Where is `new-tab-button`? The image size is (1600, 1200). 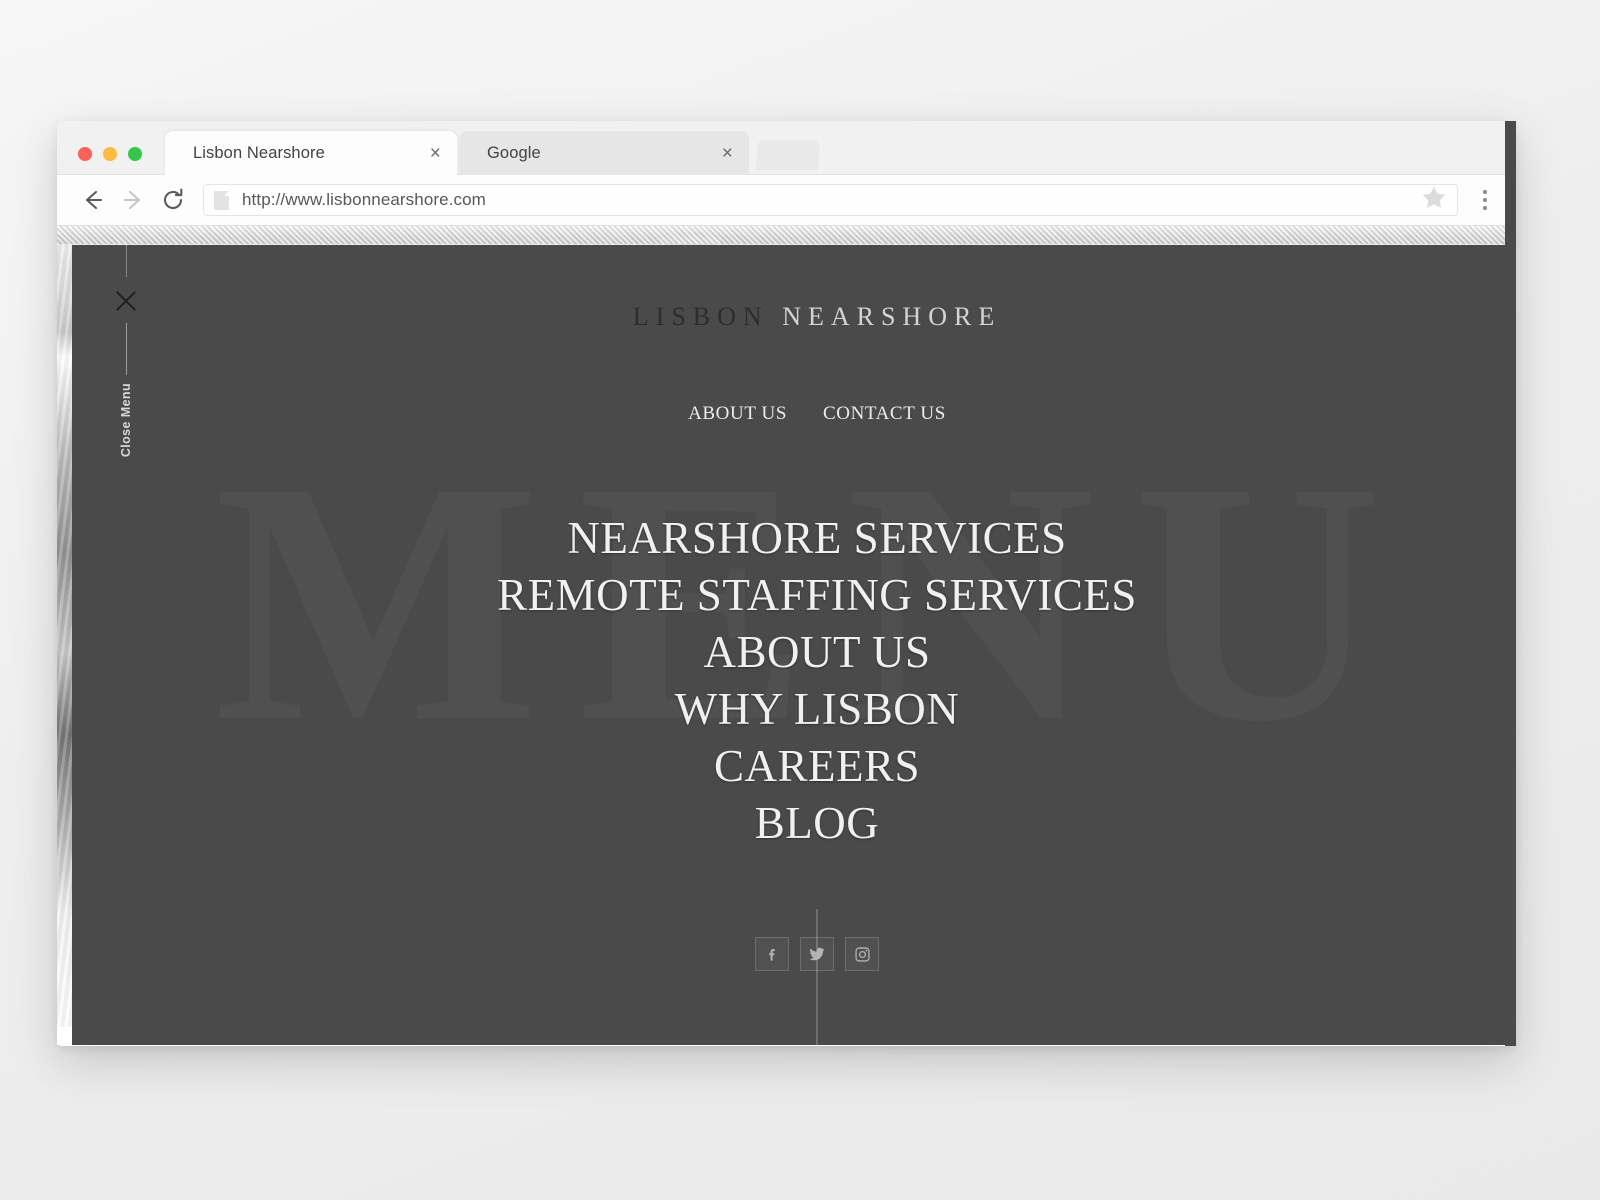
new-tab-button is located at coordinates (788, 155).